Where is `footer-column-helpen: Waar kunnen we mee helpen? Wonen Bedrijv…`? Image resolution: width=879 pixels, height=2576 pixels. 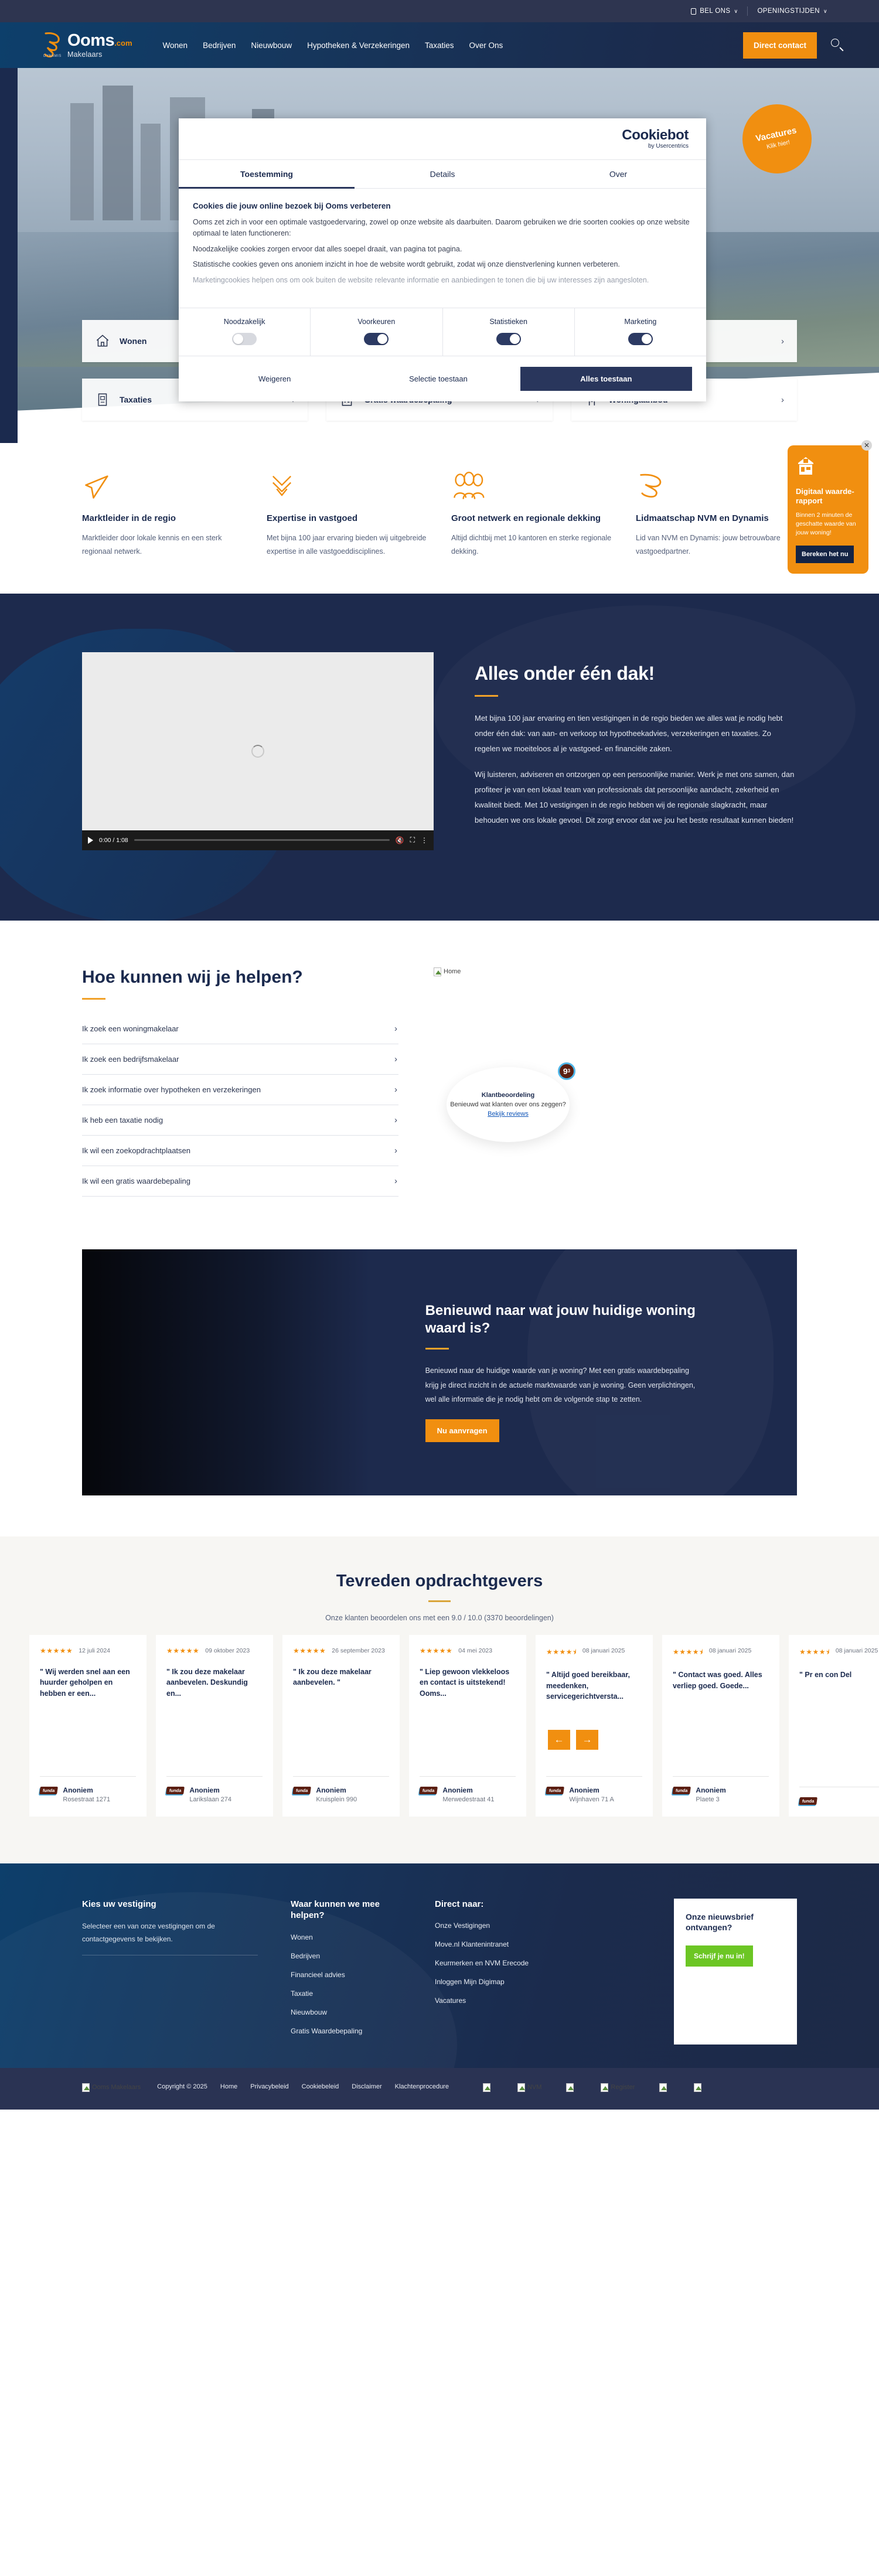 footer-column-helpen: Waar kunnen we mee helpen? Wonen Bedrijv… is located at coordinates (346, 1972).